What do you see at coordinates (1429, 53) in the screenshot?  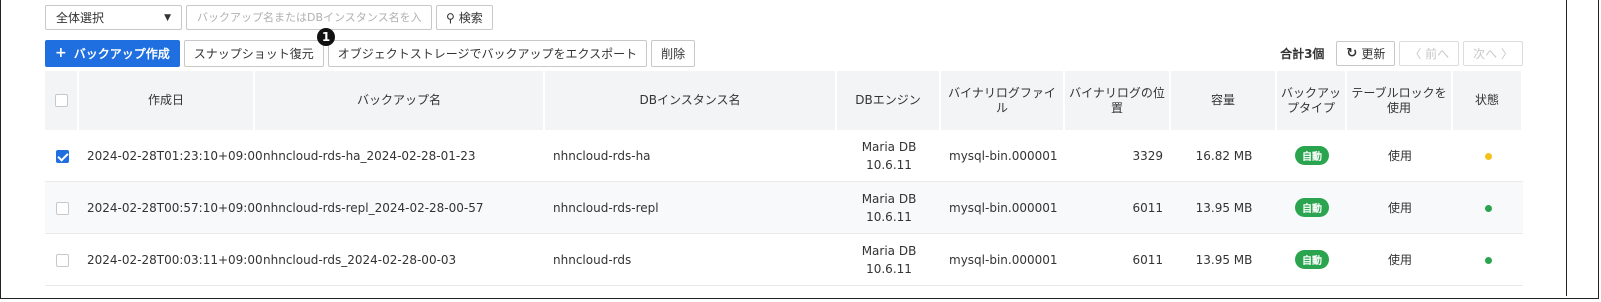 I see `prev-page-button: 〈 前へ` at bounding box center [1429, 53].